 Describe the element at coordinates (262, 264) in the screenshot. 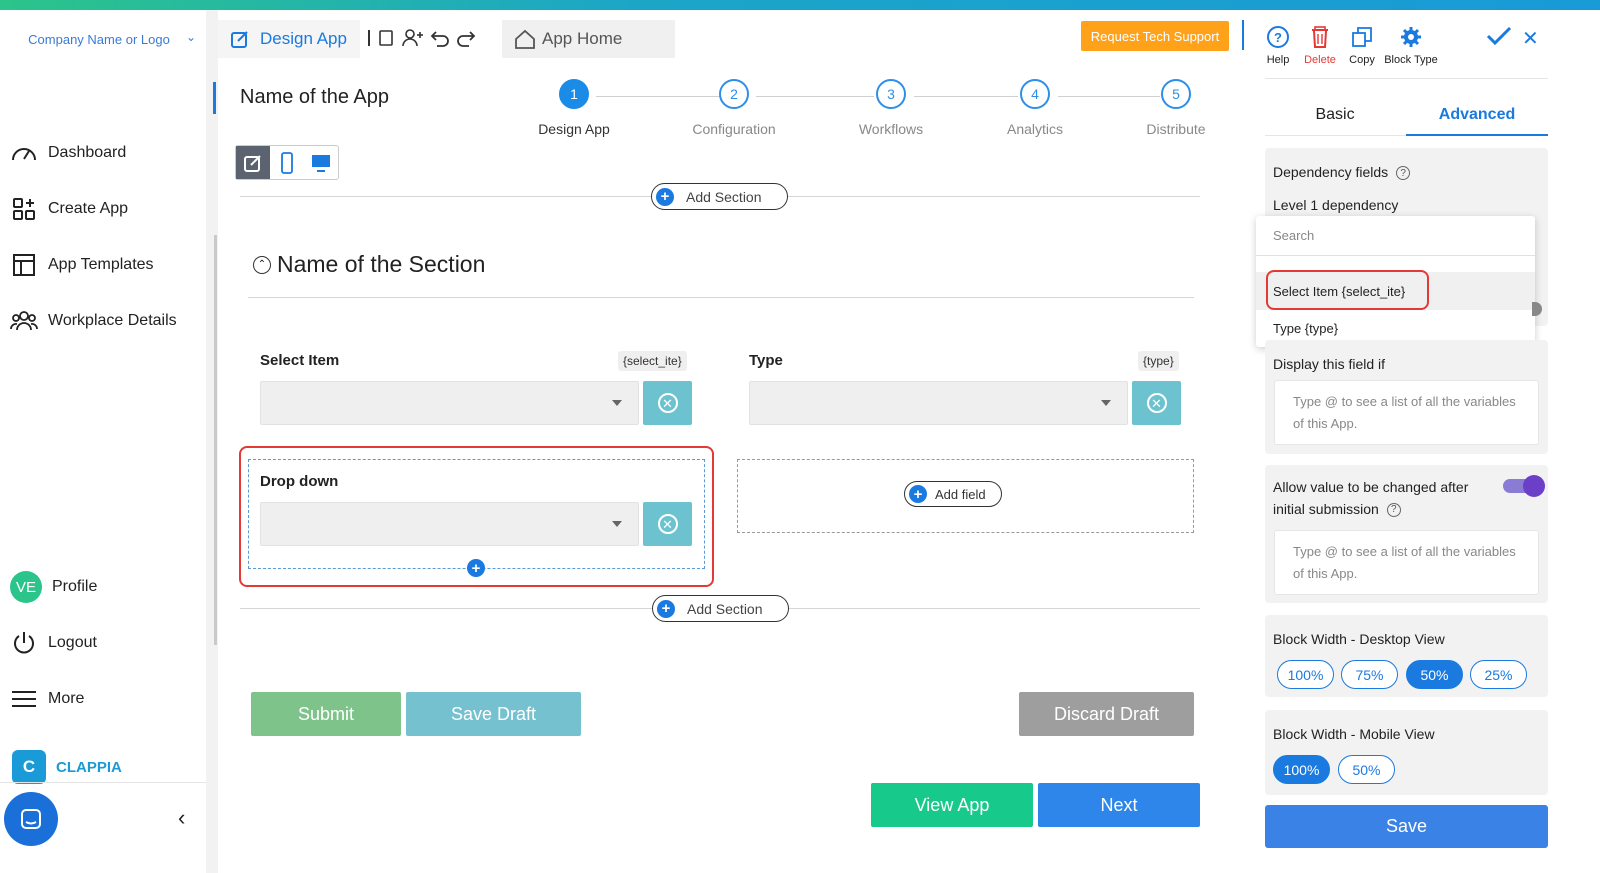

I see `chevron-up-icon: ⌃` at that location.